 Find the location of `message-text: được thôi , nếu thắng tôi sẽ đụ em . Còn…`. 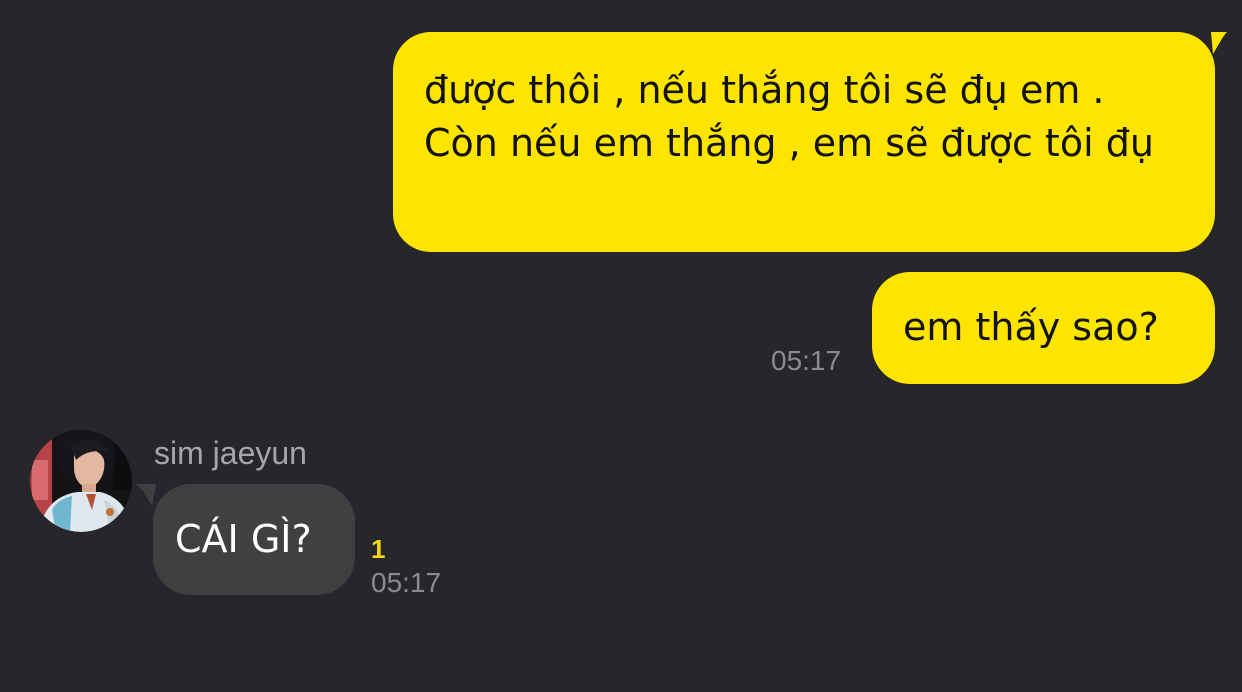

message-text: được thôi , nếu thắng tôi sẽ đụ em . Còn… is located at coordinates (789, 116).